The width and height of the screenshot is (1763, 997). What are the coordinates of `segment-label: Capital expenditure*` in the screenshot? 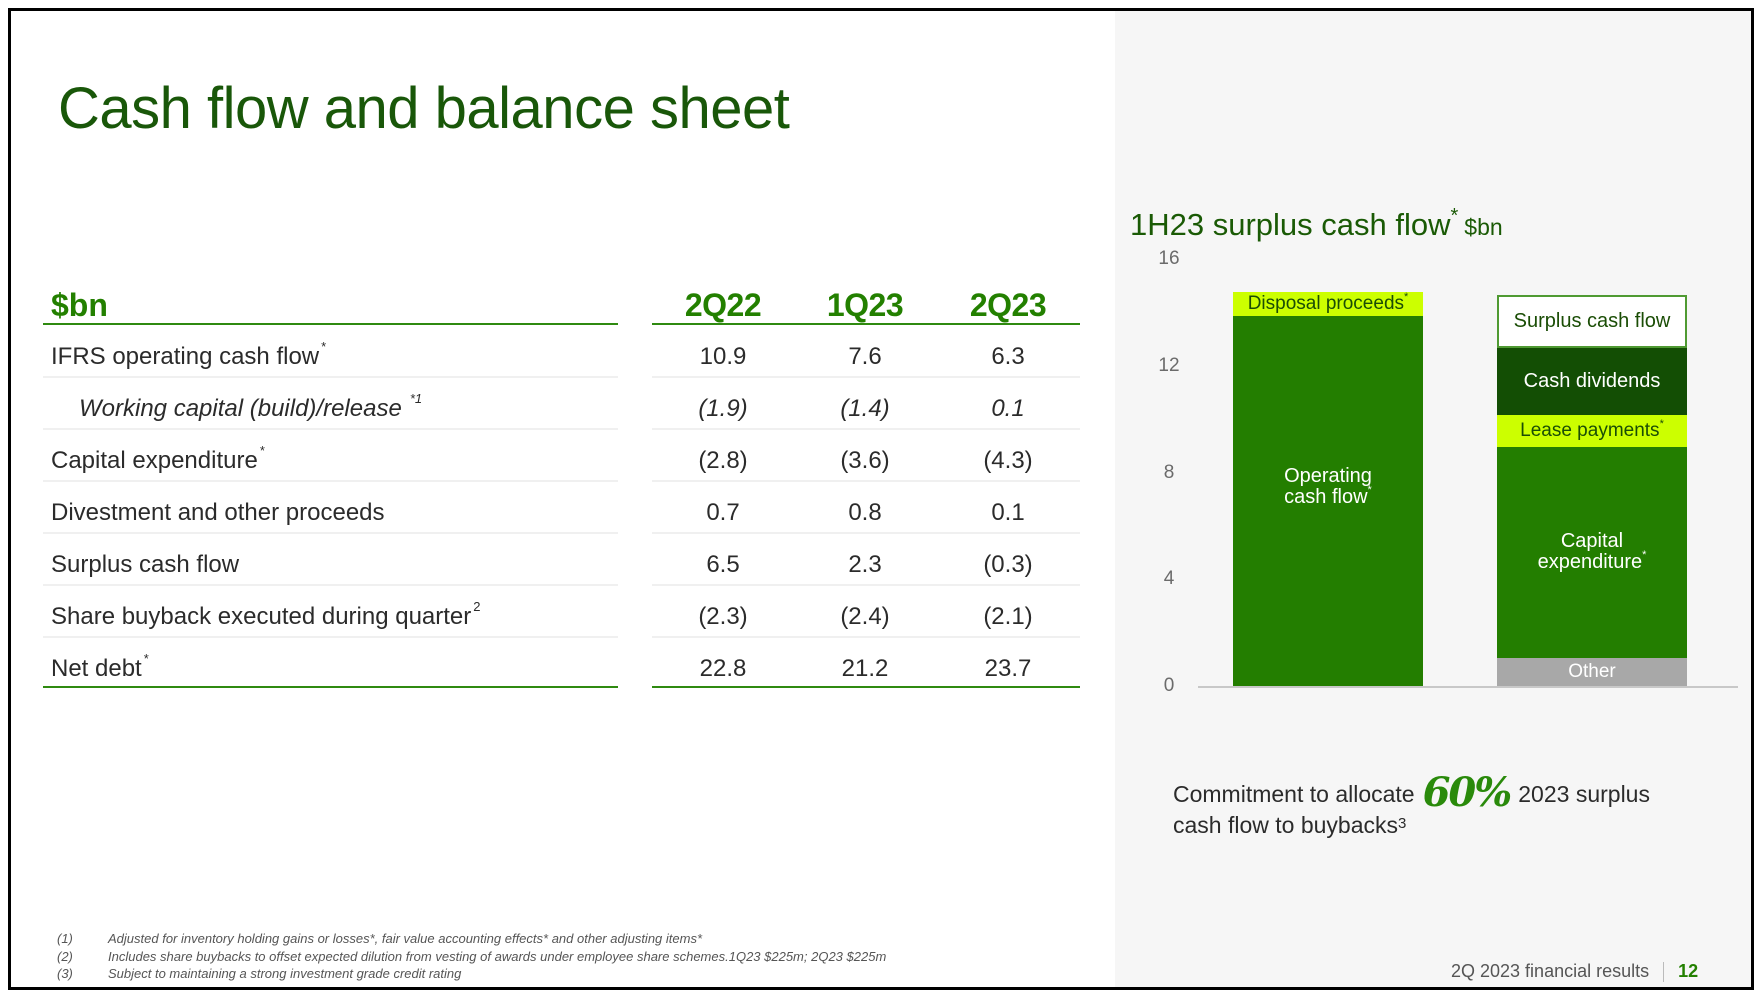 It's located at (1592, 552).